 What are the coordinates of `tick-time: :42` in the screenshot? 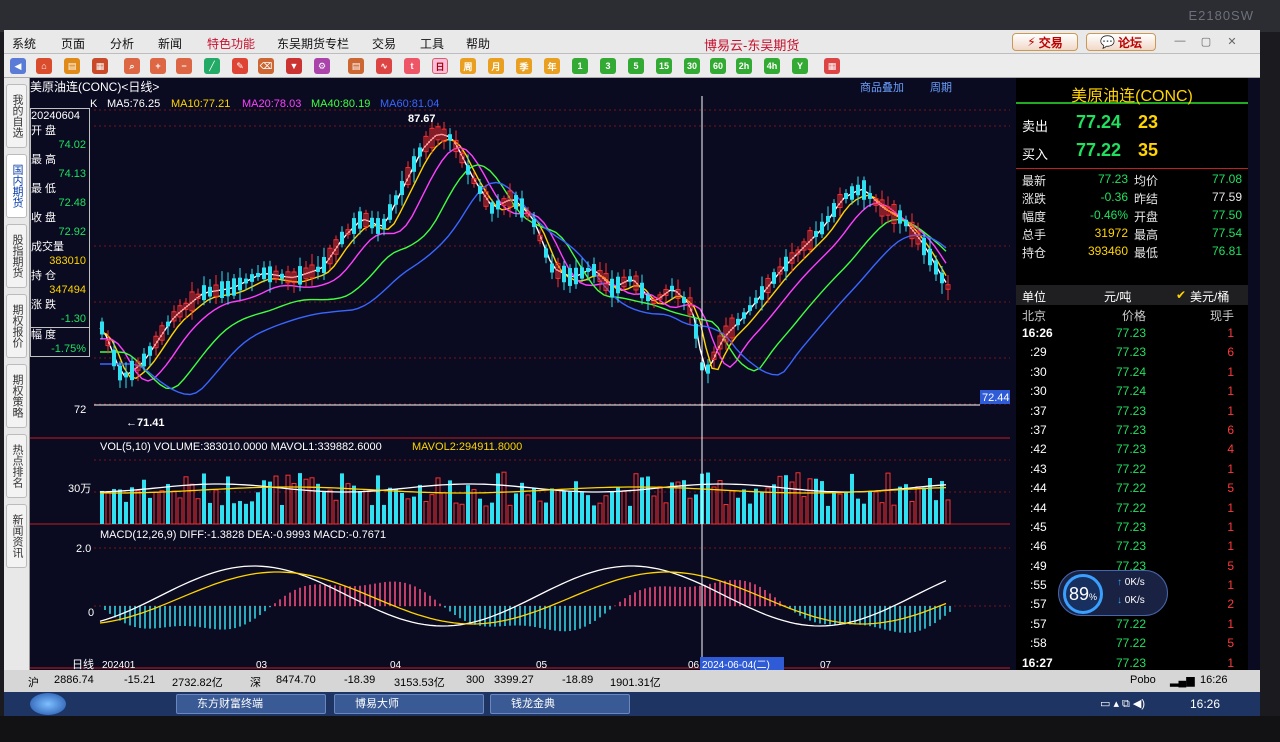 It's located at (1038, 449).